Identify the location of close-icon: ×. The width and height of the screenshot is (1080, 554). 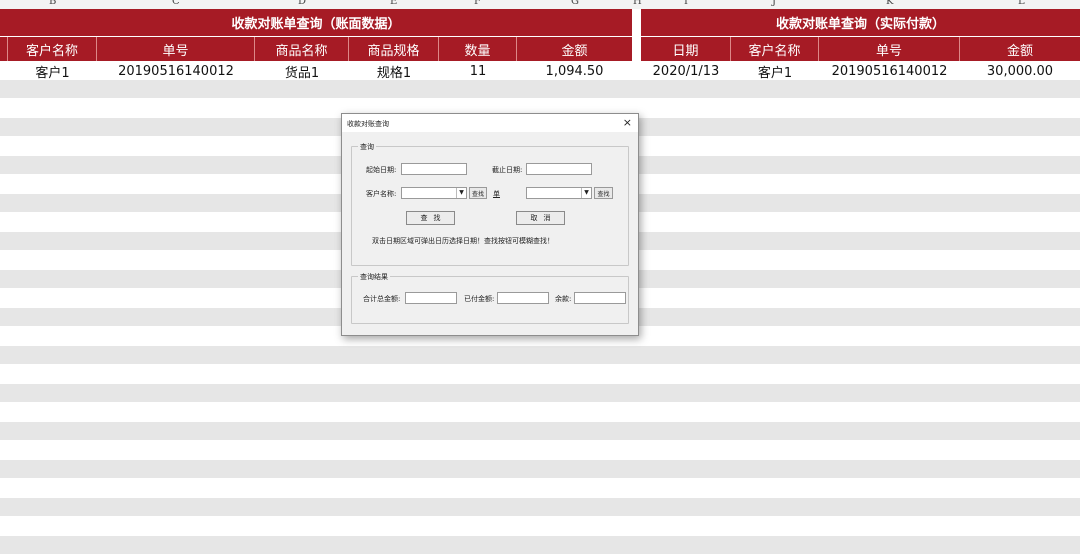
(627, 122).